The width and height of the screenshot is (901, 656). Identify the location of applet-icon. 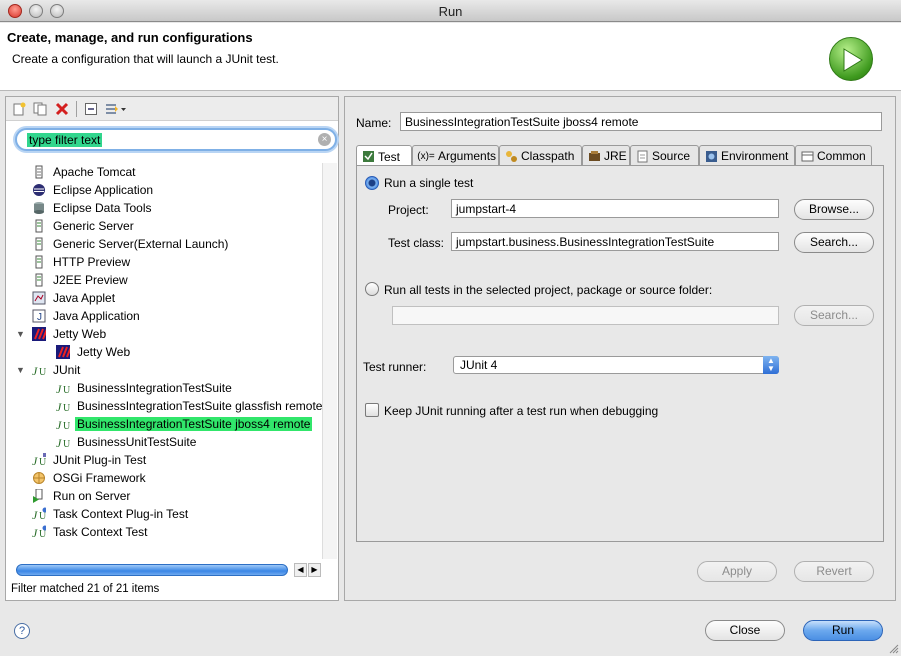
(39, 298).